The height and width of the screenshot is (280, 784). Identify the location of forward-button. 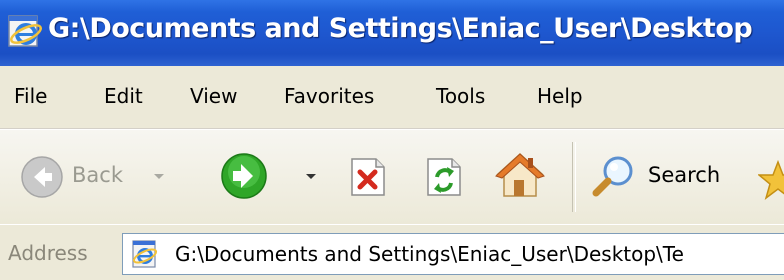
(272, 177).